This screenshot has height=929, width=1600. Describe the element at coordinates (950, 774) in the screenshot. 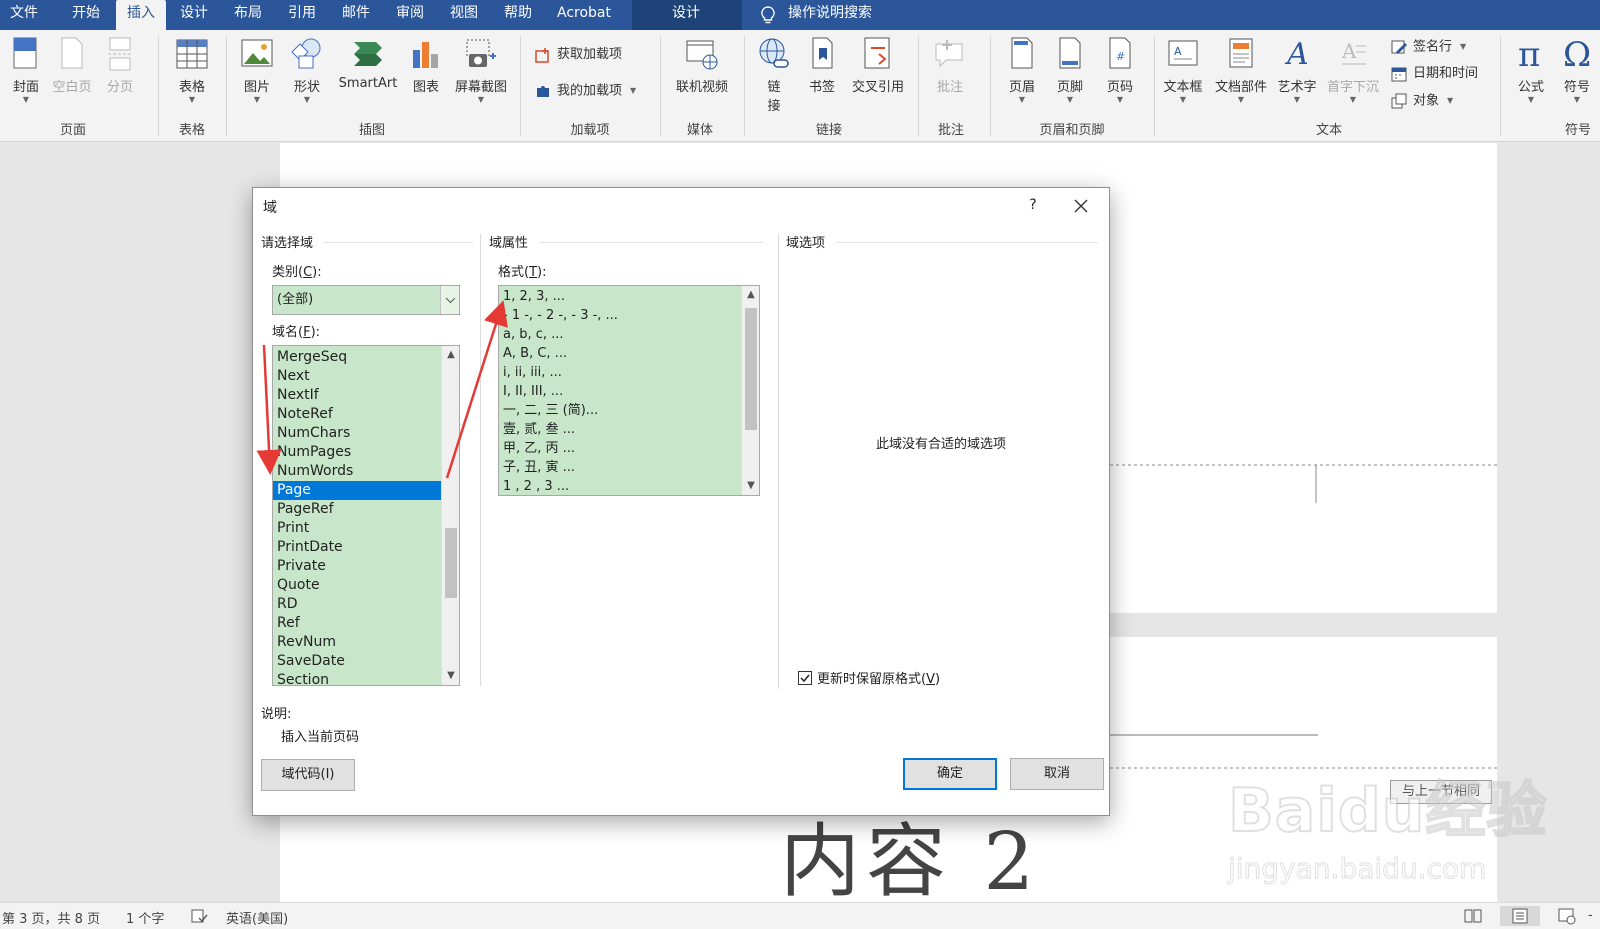

I see `ok-button: 确定` at that location.